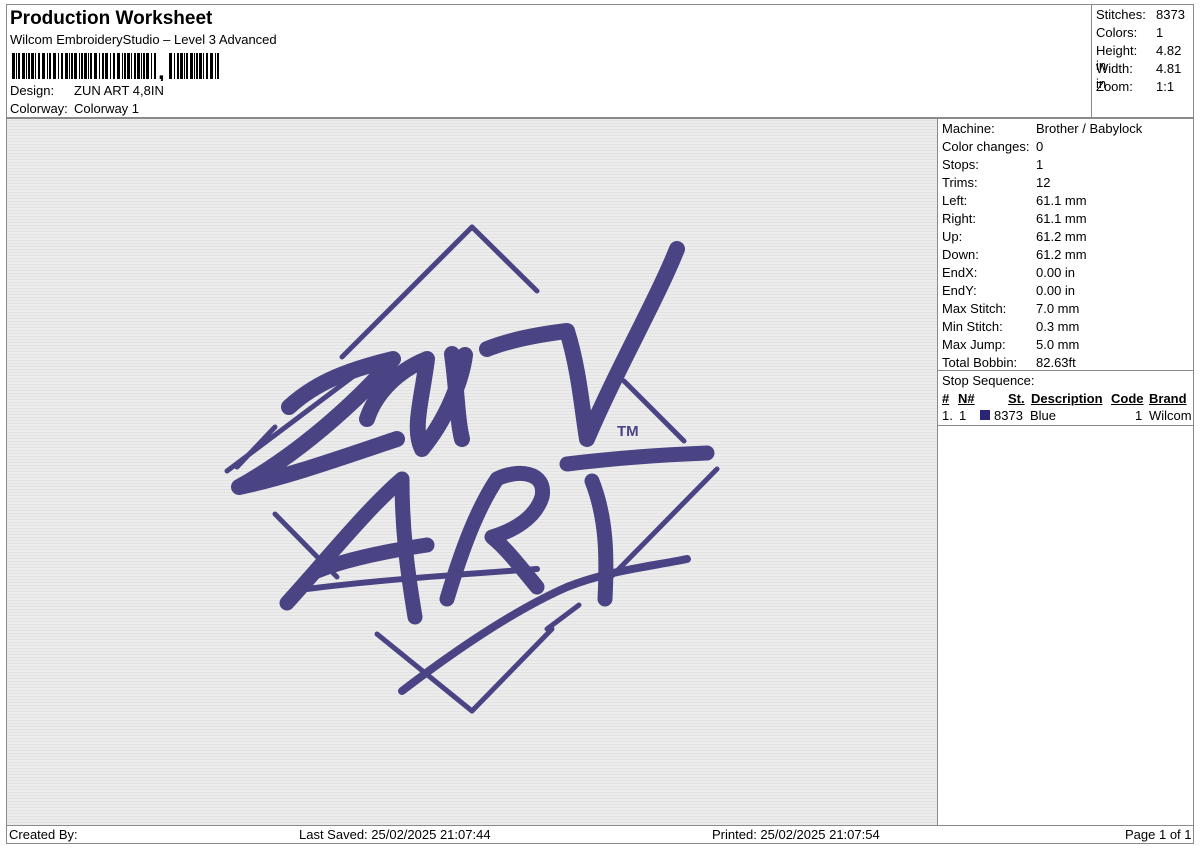 The height and width of the screenshot is (848, 1200). I want to click on stat-label: Stitches:, so click(1121, 14).